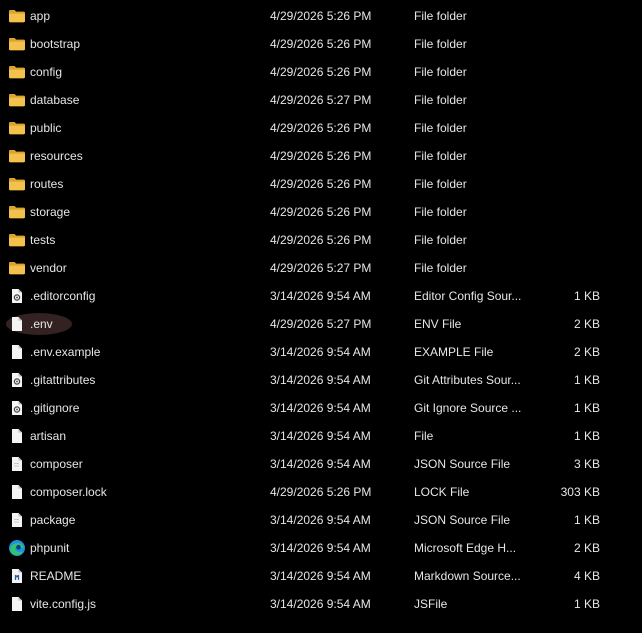  Describe the element at coordinates (145, 464) in the screenshot. I see `file-name: composer` at that location.